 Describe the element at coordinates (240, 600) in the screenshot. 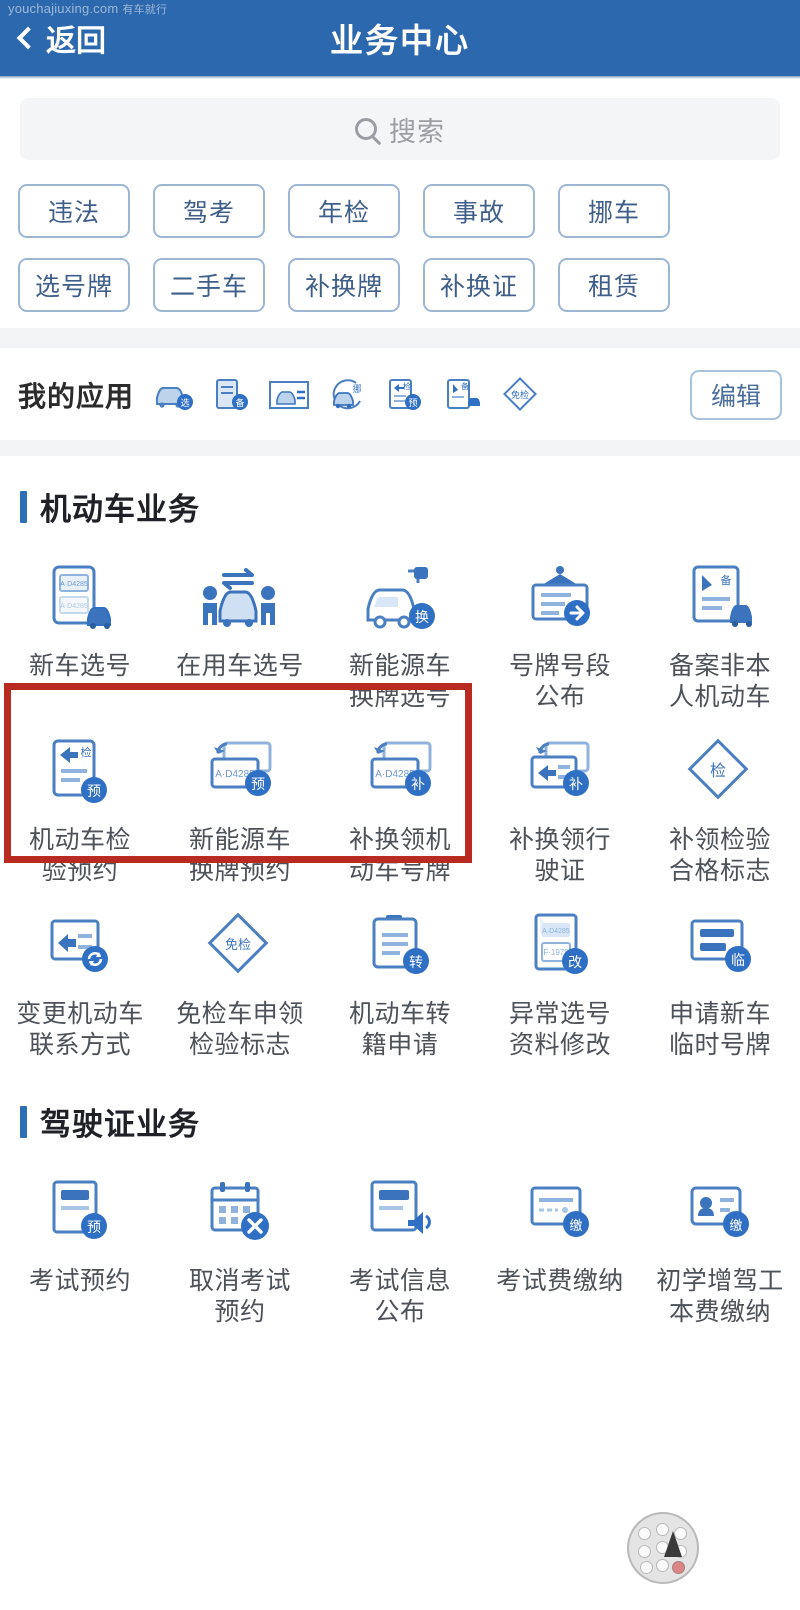

I see `in-use-car-plate-select-icon` at that location.